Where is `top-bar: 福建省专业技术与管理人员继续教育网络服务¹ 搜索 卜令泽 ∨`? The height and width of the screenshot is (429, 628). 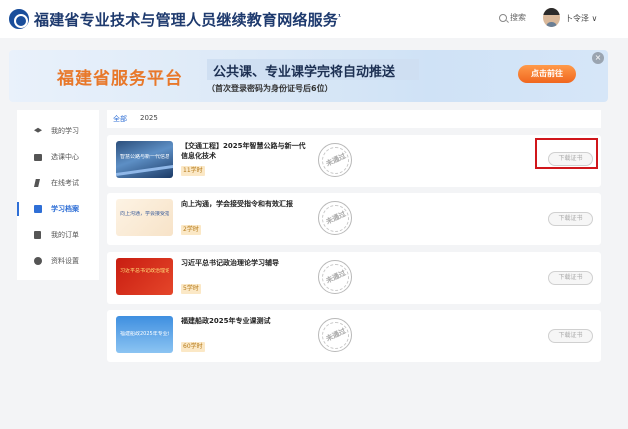
top-bar: 福建省专业技术与管理人员继续教育网络服务¹ 搜索 卜令泽 ∨ is located at coordinates (314, 19).